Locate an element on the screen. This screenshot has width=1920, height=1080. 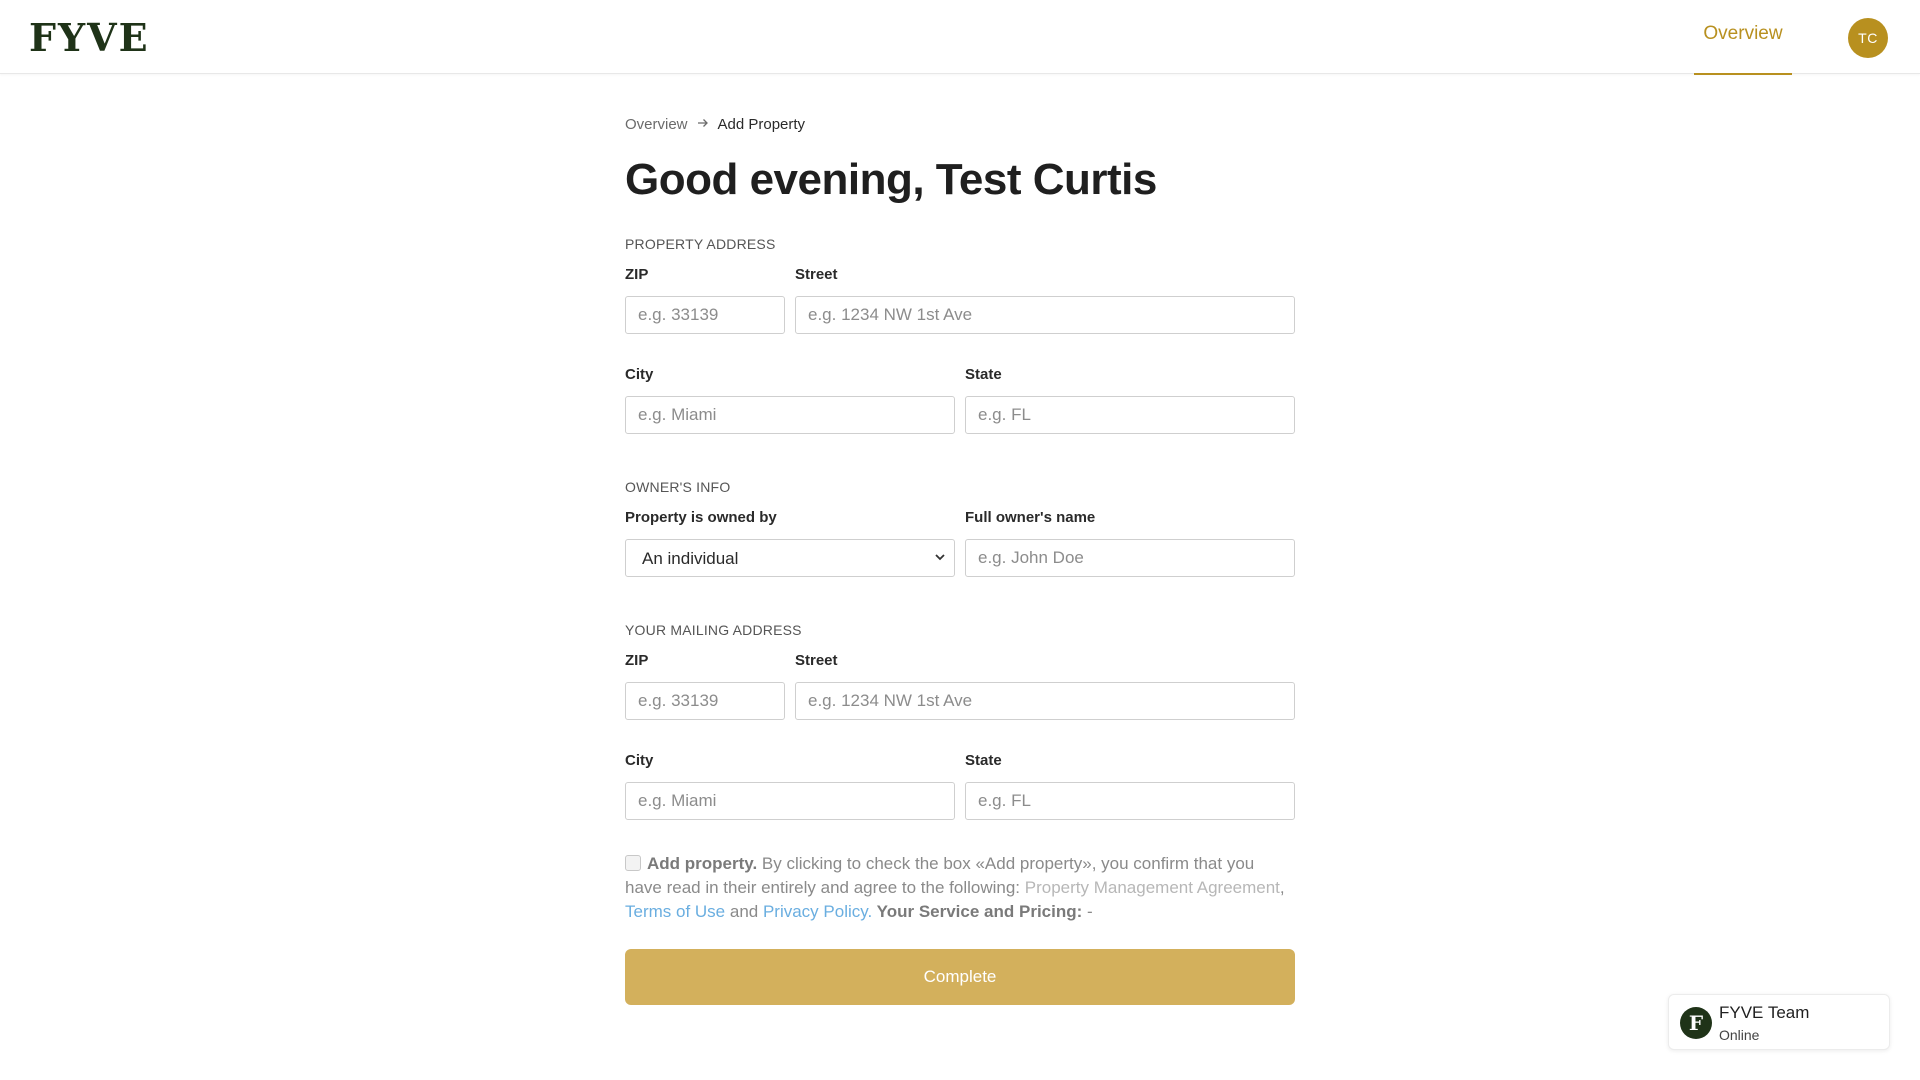
mailing-city-input is located at coordinates (790, 801).